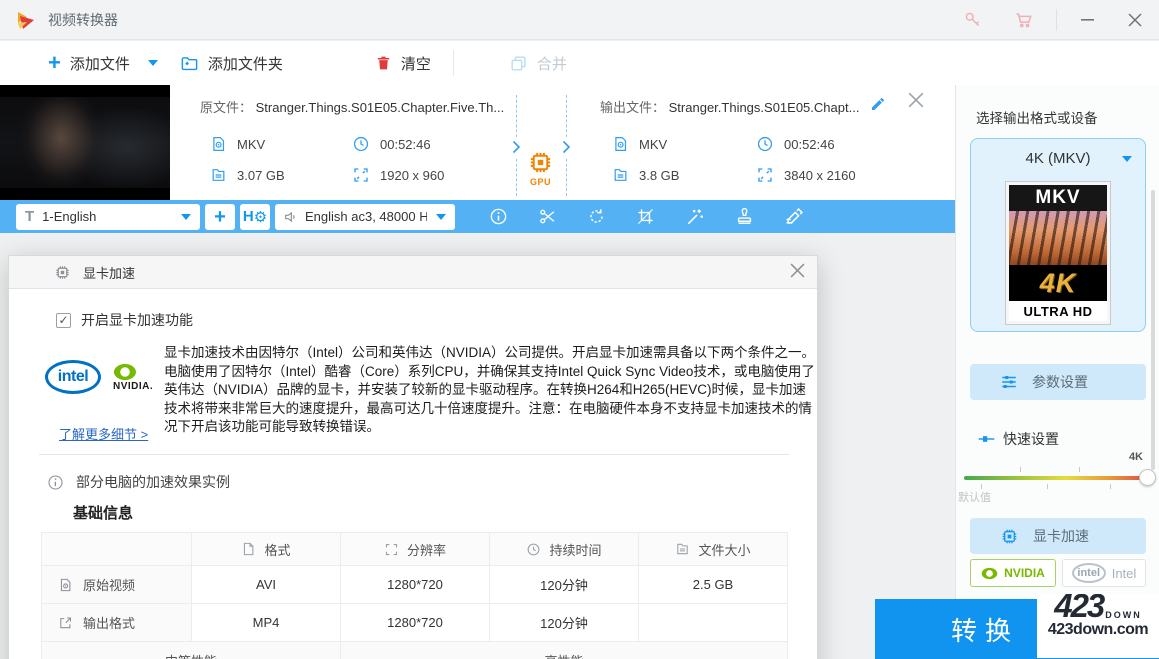 Image resolution: width=1159 pixels, height=659 pixels. What do you see at coordinates (1104, 573) in the screenshot?
I see `intel-button: intel Intel` at bounding box center [1104, 573].